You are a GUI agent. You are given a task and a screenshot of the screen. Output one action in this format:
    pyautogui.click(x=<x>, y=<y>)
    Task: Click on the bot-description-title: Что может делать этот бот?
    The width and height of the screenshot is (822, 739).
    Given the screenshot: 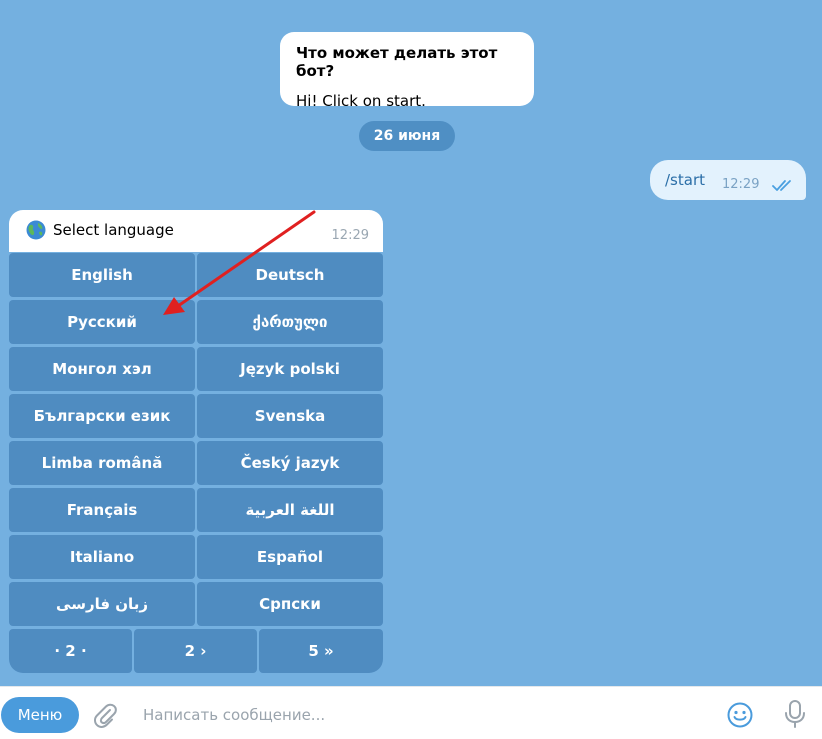 What is the action you would take?
    pyautogui.click(x=397, y=62)
    